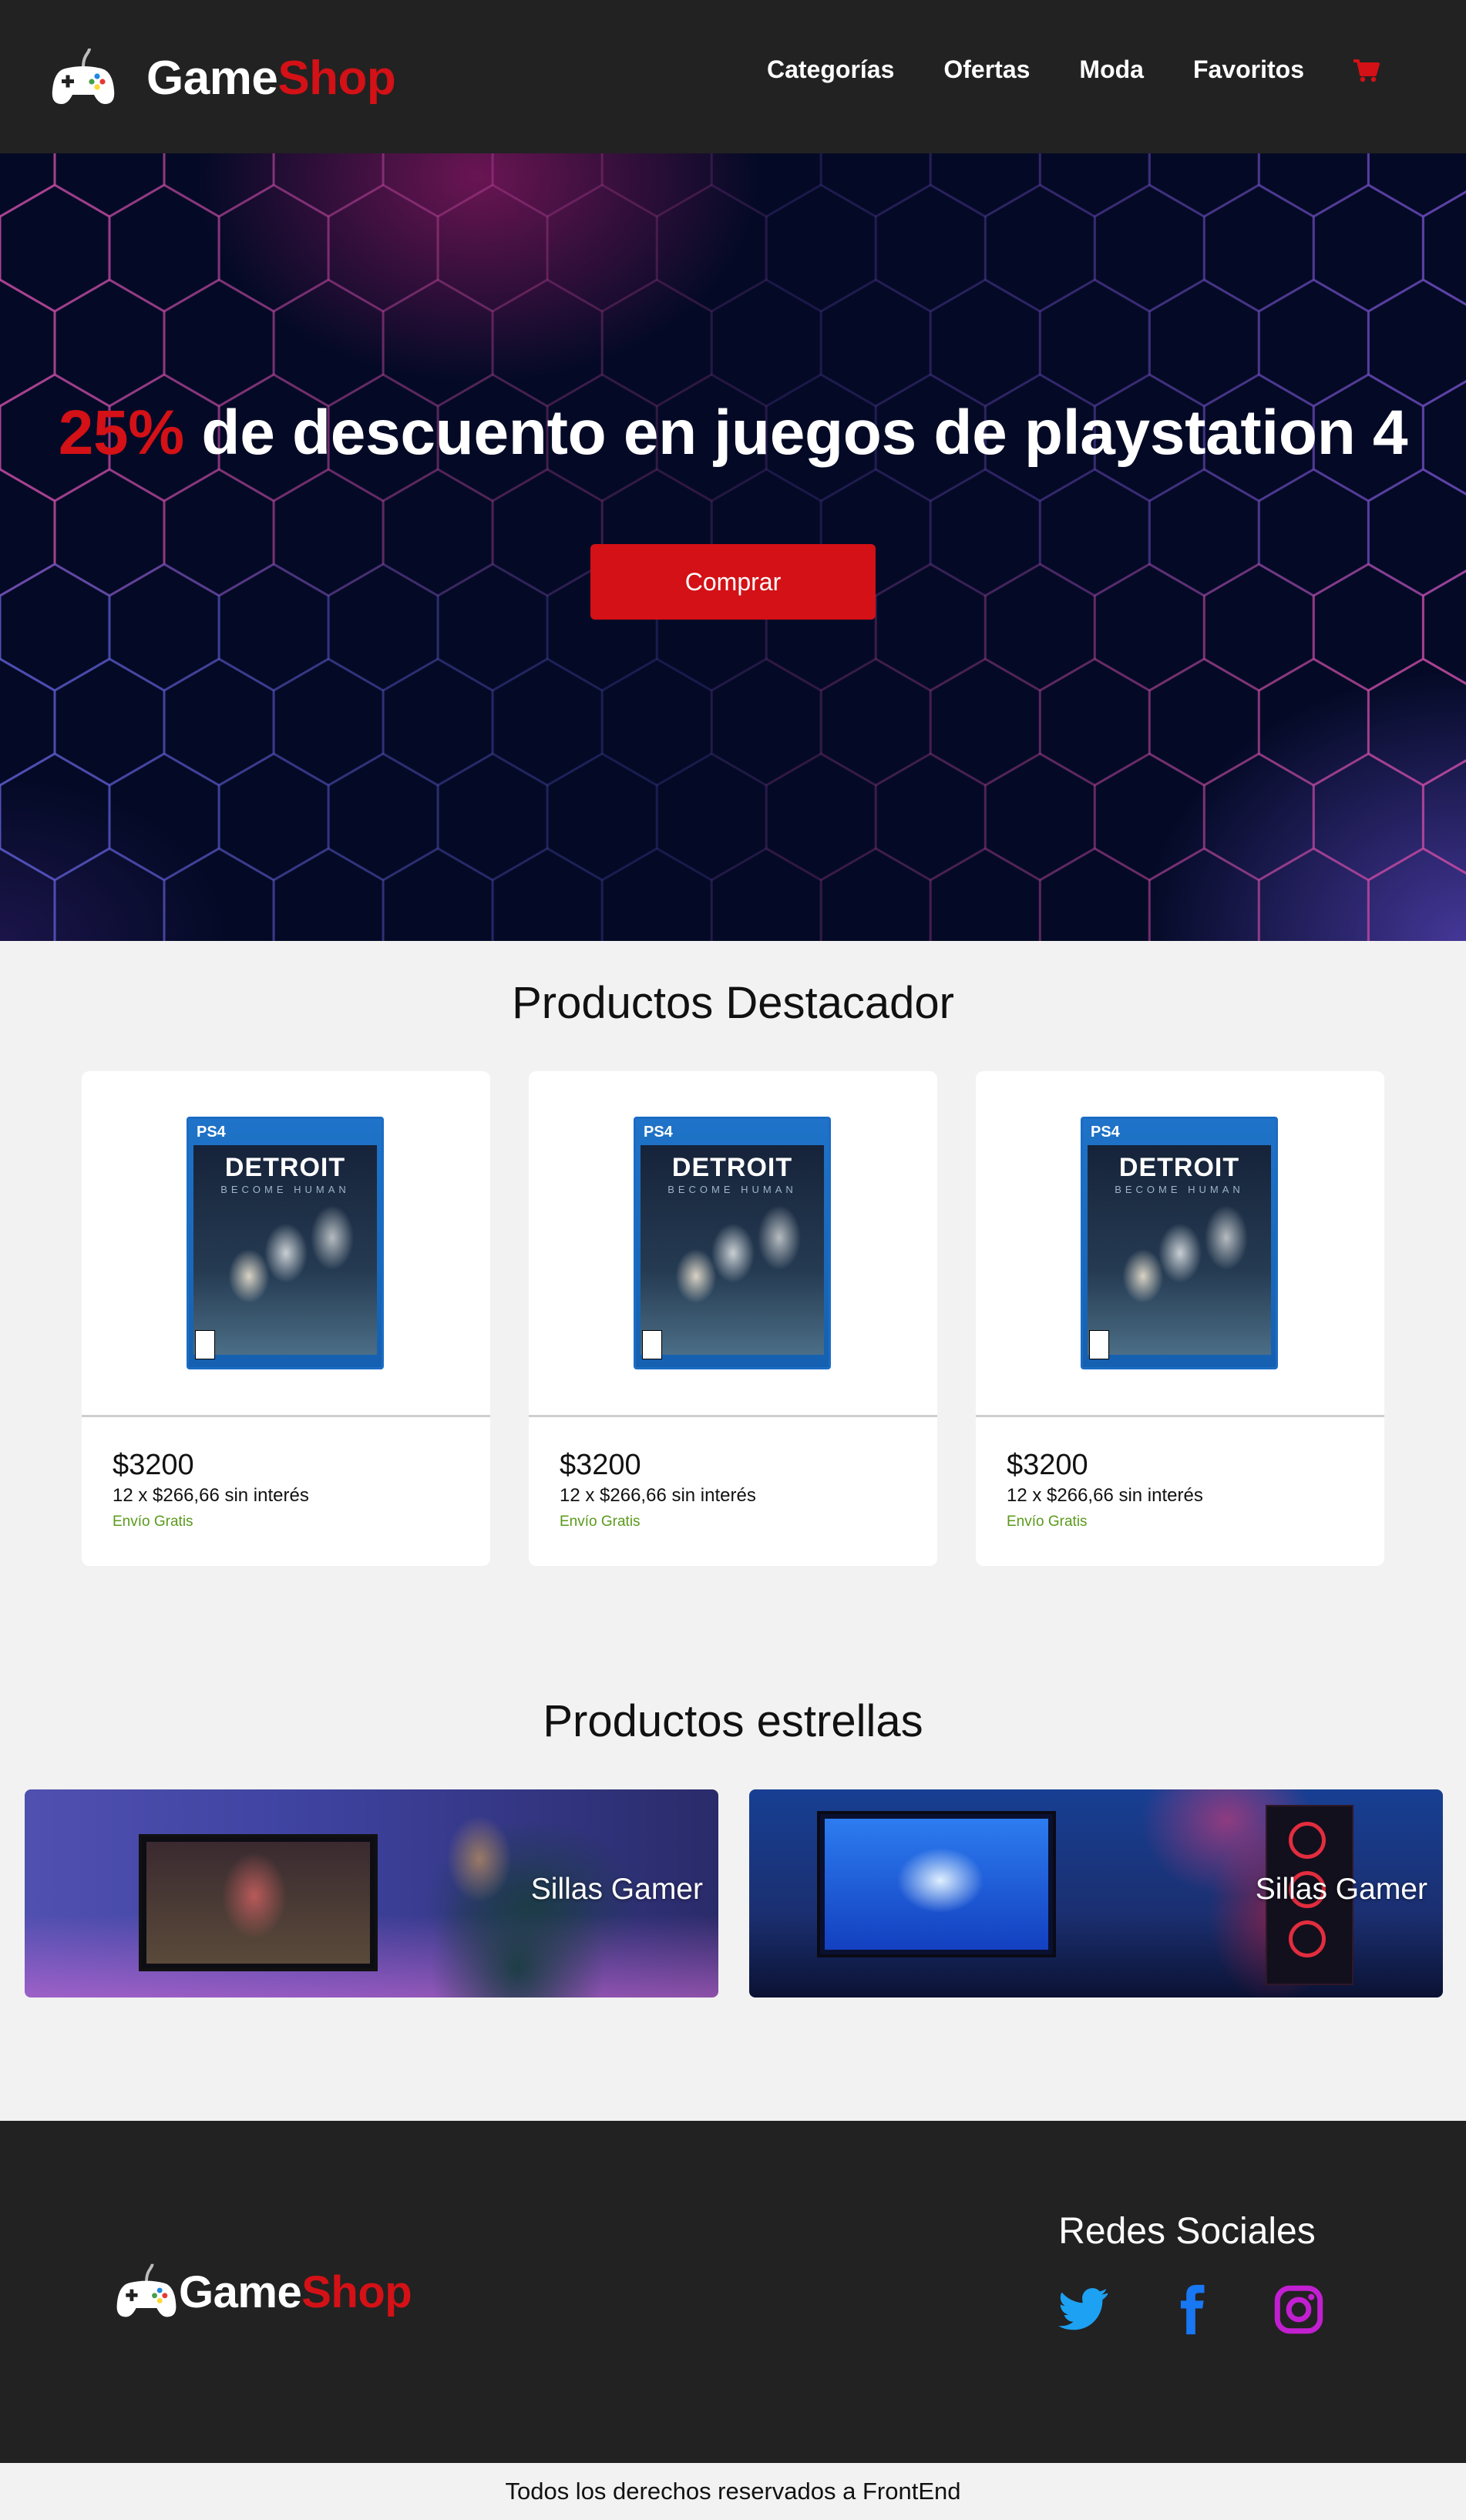  What do you see at coordinates (258, 1903) in the screenshot?
I see `monitor-screen` at bounding box center [258, 1903].